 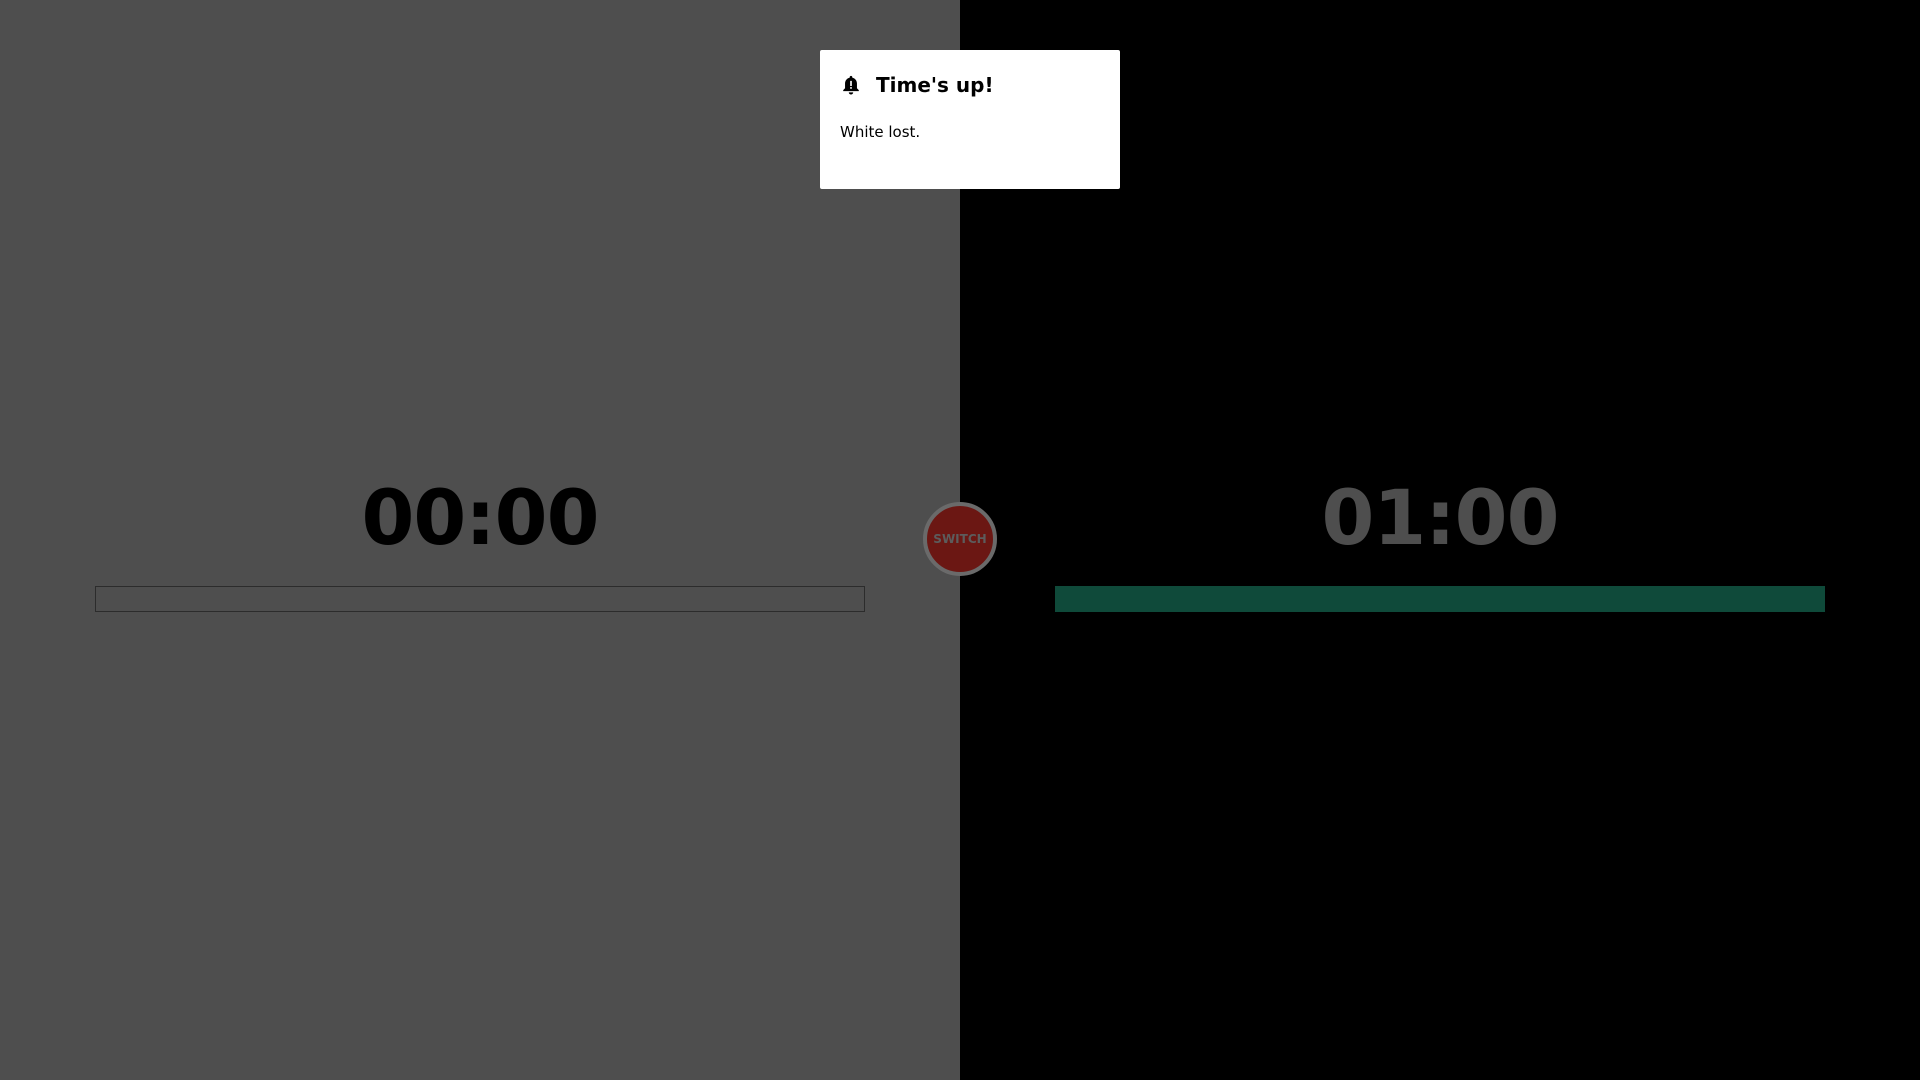 What do you see at coordinates (480, 517) in the screenshot?
I see `white-clock-time: 00:00` at bounding box center [480, 517].